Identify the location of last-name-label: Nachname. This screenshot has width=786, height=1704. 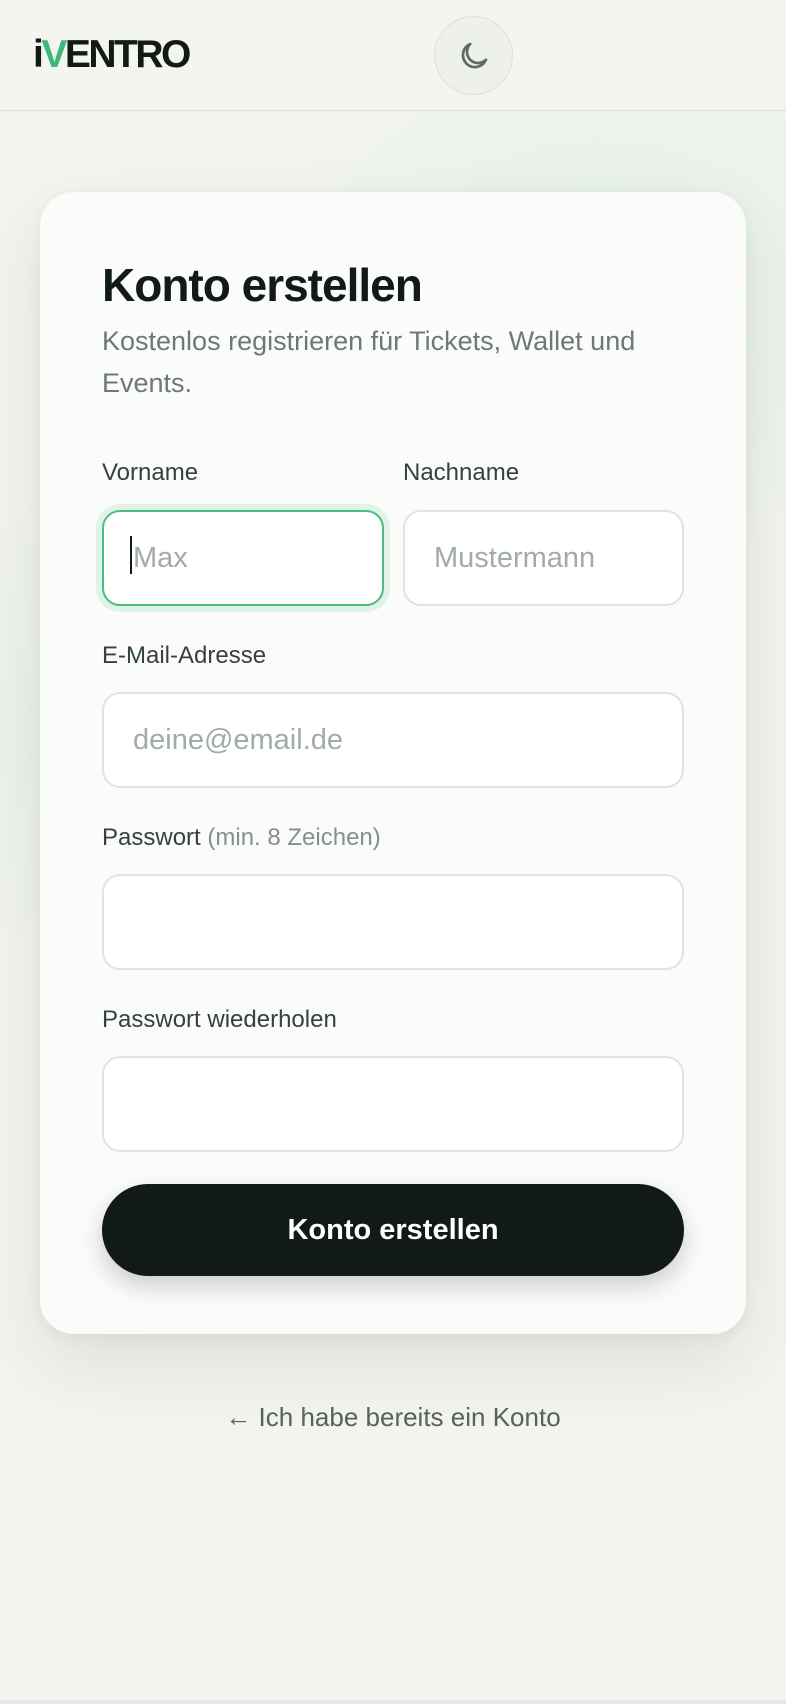
(461, 472).